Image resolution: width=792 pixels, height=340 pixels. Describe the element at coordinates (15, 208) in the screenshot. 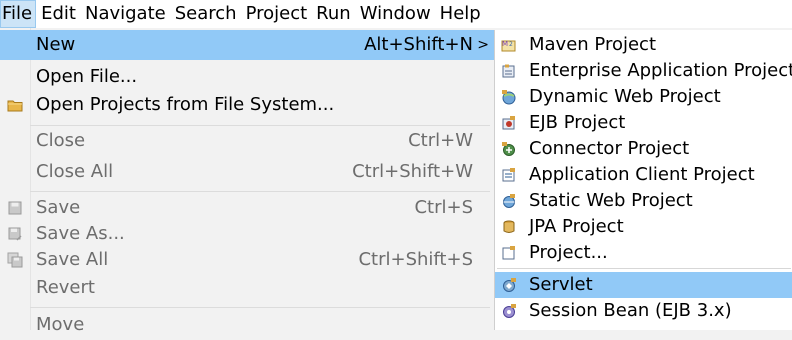

I see `save-icon` at that location.